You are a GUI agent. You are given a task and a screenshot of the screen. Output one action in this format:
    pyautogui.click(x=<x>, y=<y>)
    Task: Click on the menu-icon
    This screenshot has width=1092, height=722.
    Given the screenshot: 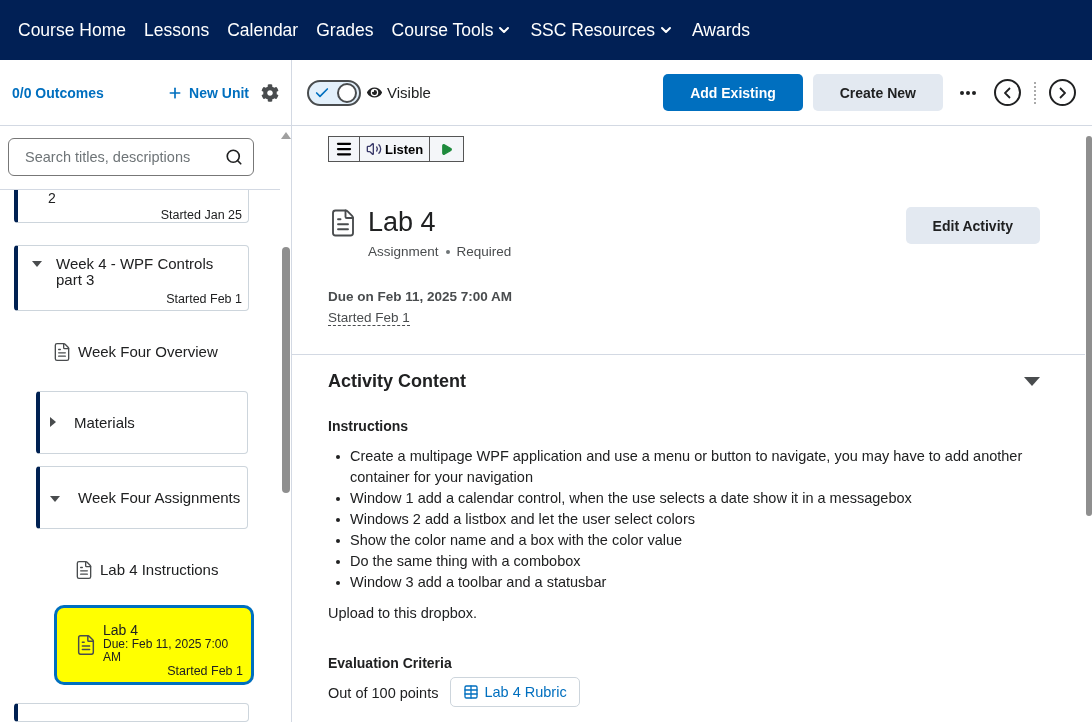 What is the action you would take?
    pyautogui.click(x=344, y=149)
    